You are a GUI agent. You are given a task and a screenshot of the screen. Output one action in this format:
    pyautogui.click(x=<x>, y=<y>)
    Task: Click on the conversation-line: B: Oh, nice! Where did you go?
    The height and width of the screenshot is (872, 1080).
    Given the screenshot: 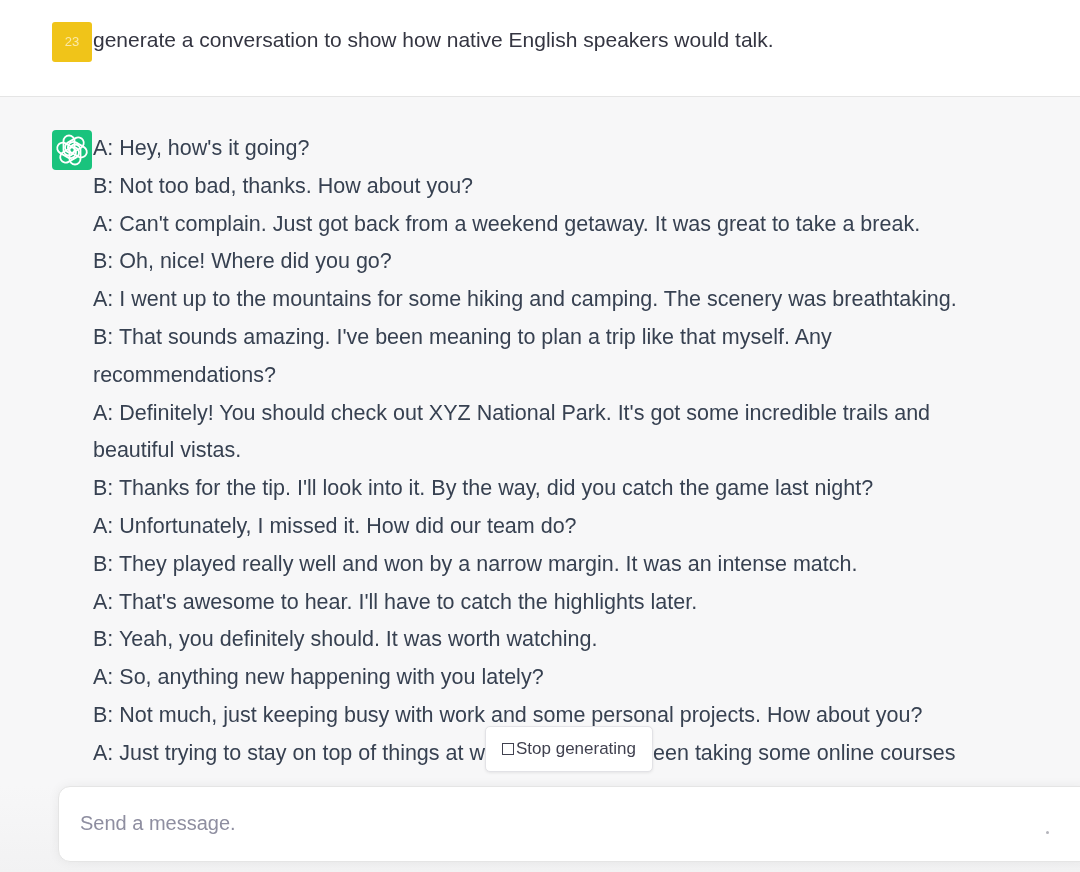 What is the action you would take?
    pyautogui.click(x=243, y=262)
    